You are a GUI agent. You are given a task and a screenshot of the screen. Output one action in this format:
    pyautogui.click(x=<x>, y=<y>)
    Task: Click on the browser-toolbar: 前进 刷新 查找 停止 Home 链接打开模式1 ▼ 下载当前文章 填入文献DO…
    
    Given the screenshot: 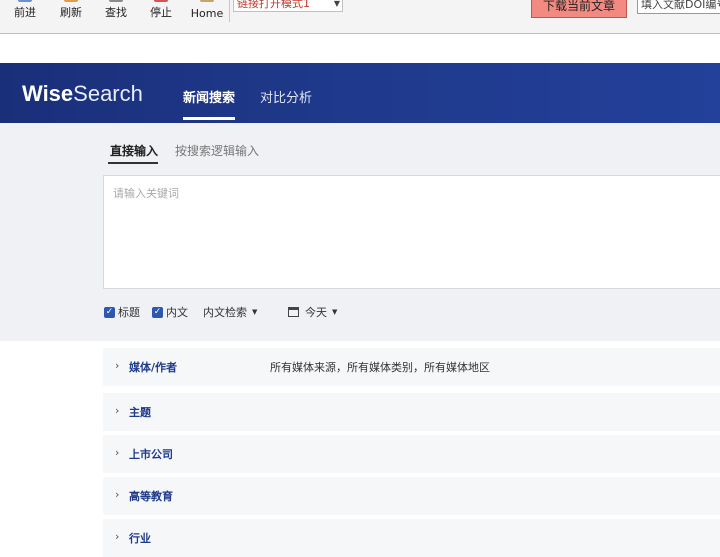 What is the action you would take?
    pyautogui.click(x=360, y=17)
    